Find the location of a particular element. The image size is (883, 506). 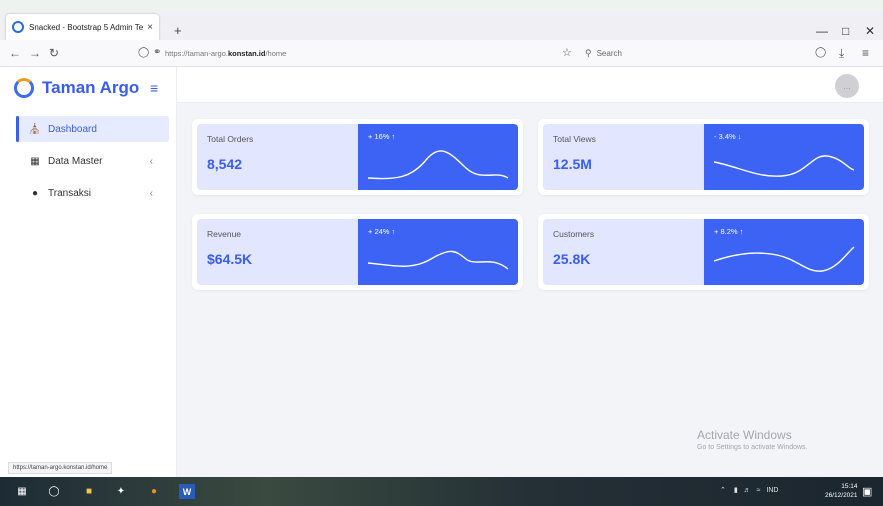

stat-card-customers: Customers 25.8K + 8.2% ↑ is located at coordinates (703, 252).